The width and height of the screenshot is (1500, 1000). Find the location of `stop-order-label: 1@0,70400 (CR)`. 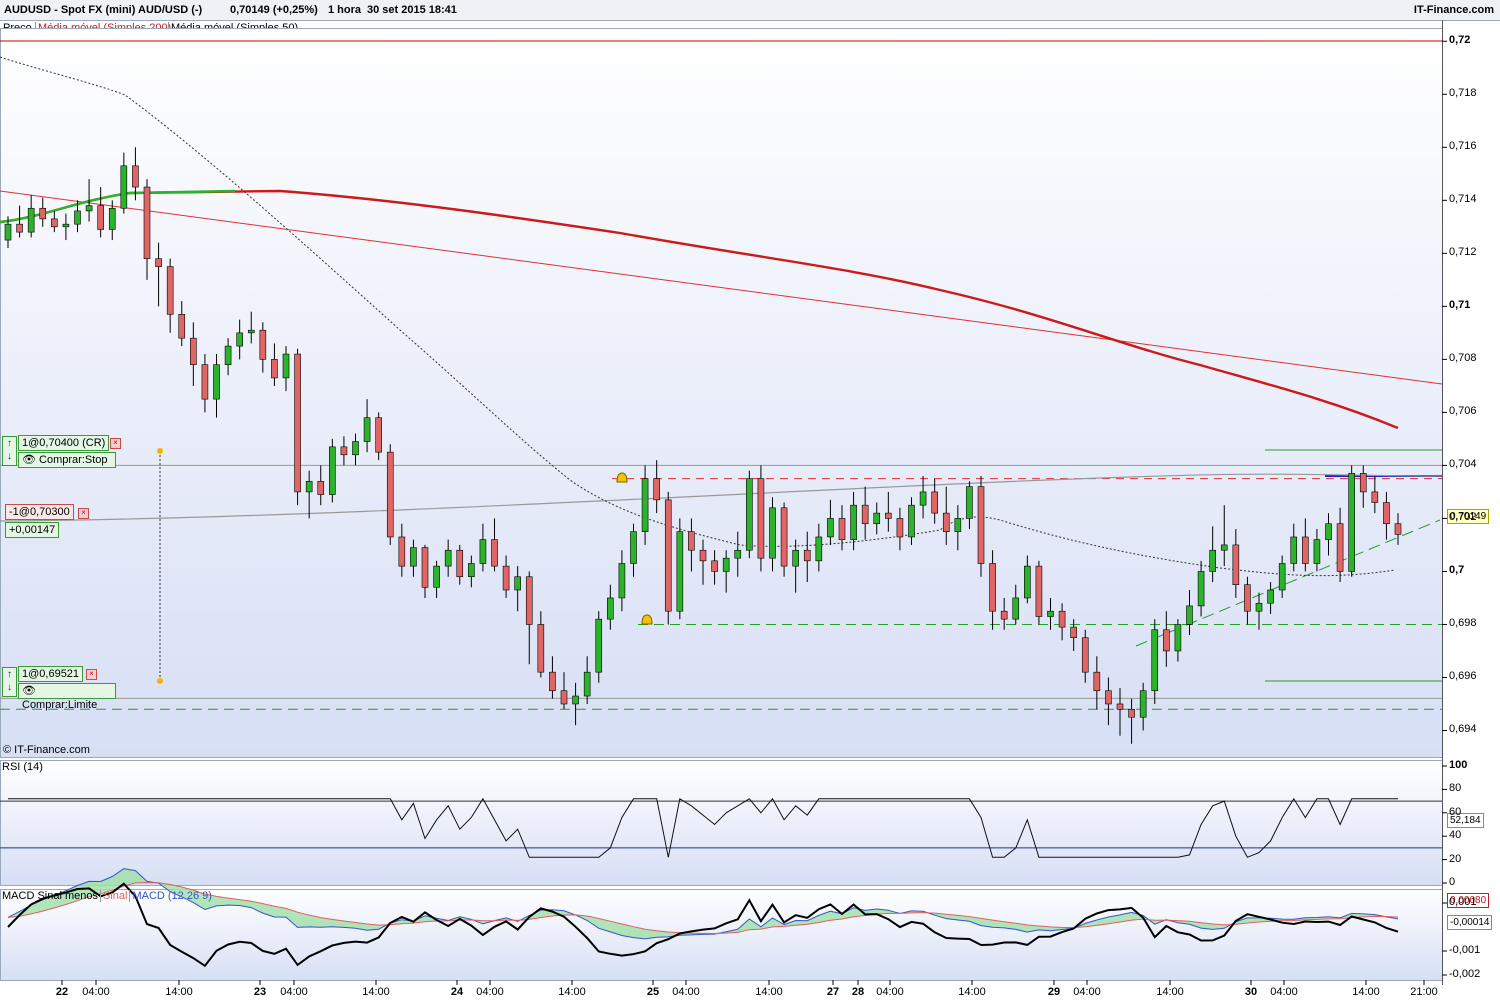

stop-order-label: 1@0,70400 (CR) is located at coordinates (64, 443).